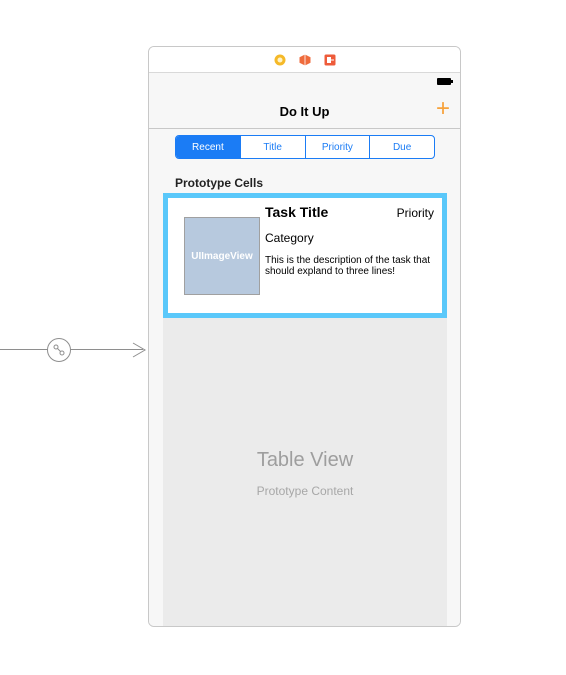 This screenshot has width=566, height=675. I want to click on nav-title: Do It Up, so click(304, 111).